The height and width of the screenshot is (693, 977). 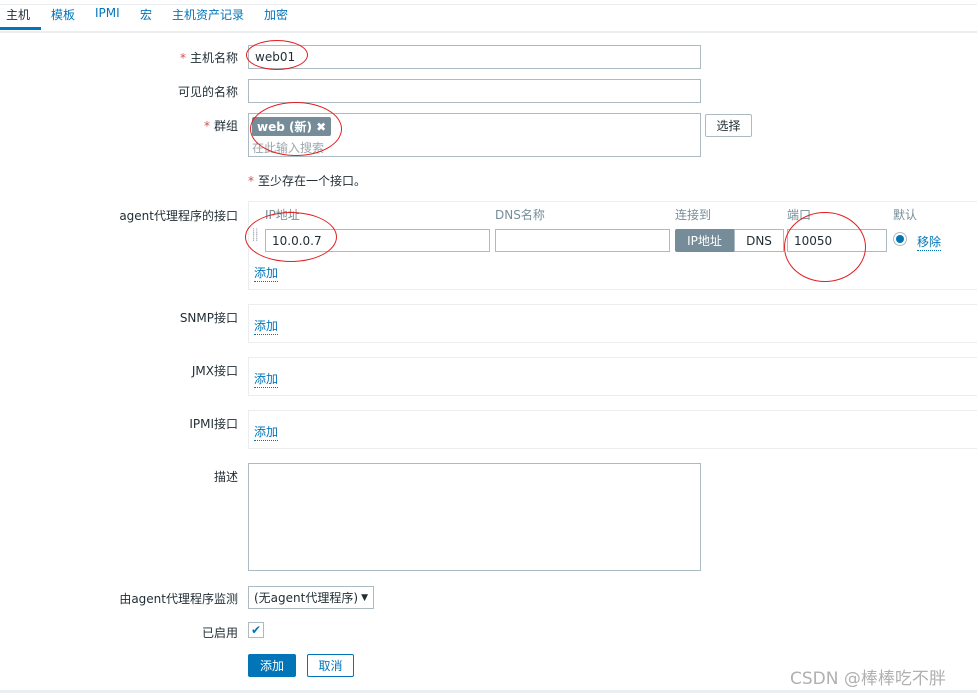 I want to click on col-dns: DNS名称, so click(x=520, y=215).